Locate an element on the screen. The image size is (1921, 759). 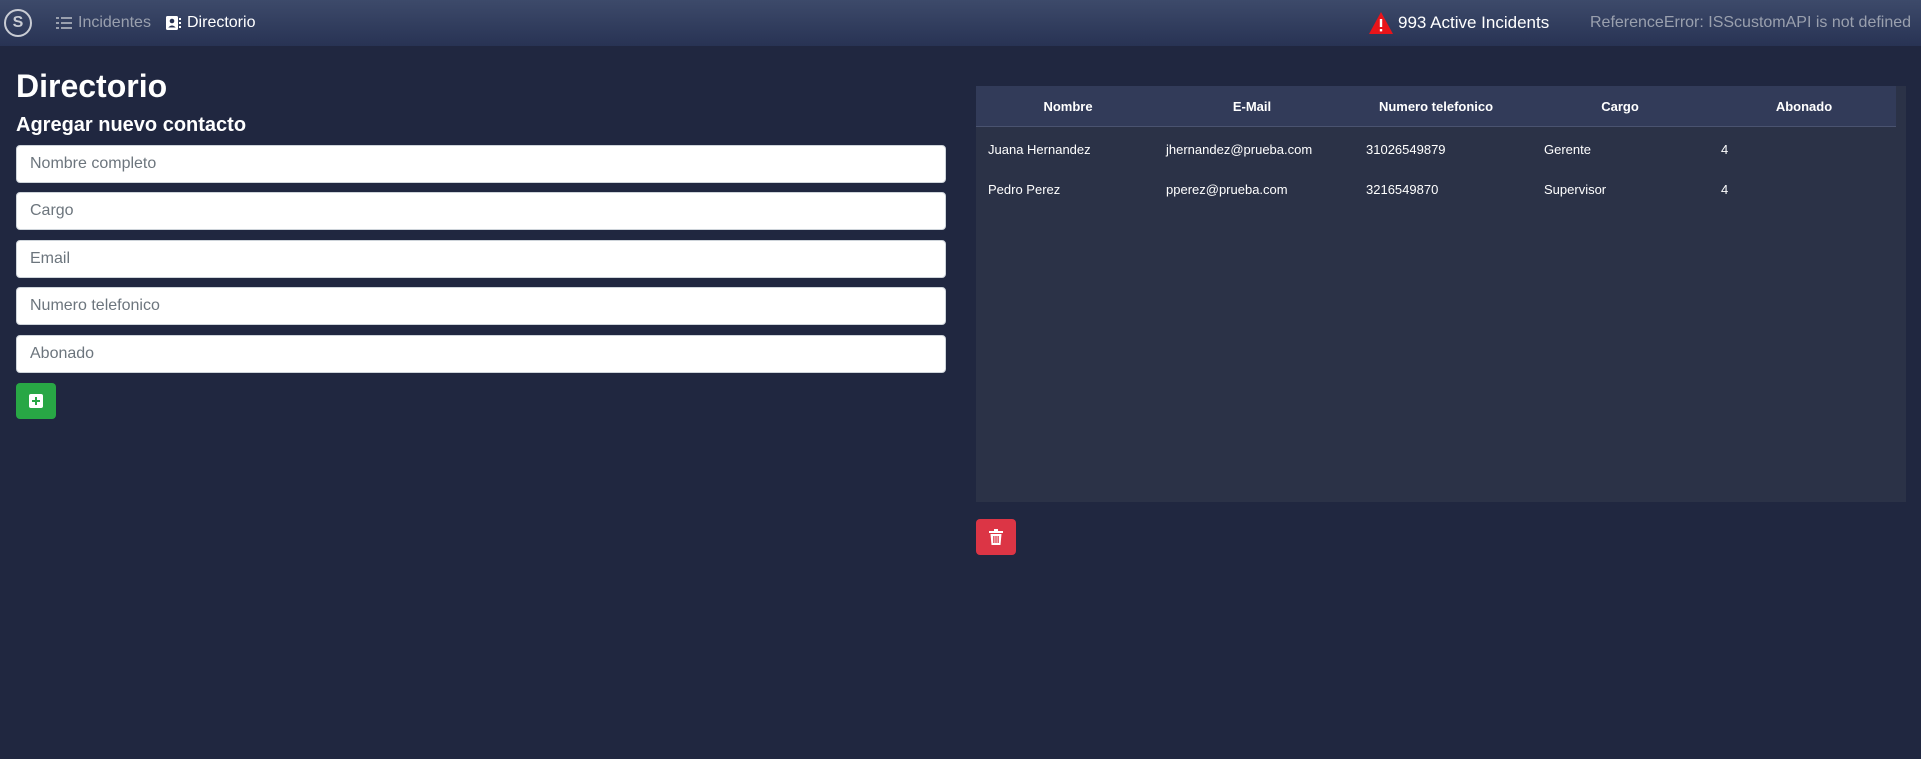
trash-icon is located at coordinates (996, 537).